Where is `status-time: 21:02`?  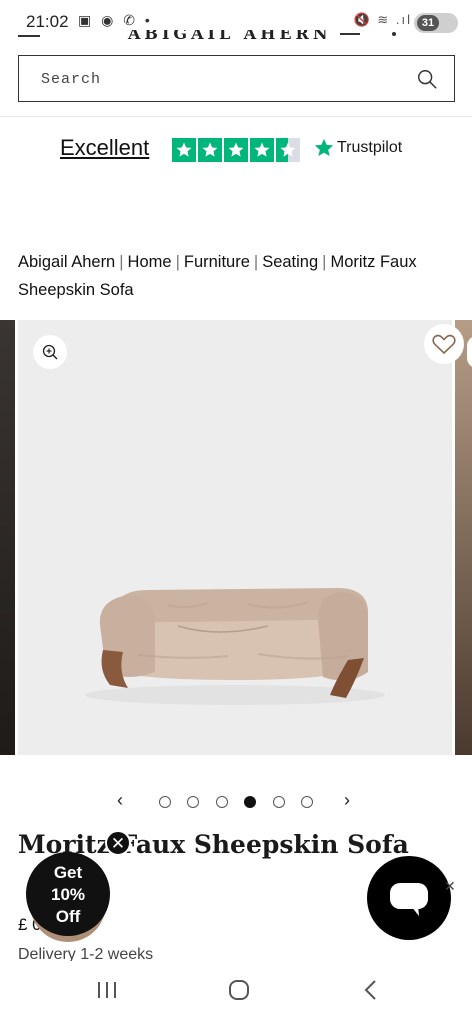 status-time: 21:02 is located at coordinates (47, 21).